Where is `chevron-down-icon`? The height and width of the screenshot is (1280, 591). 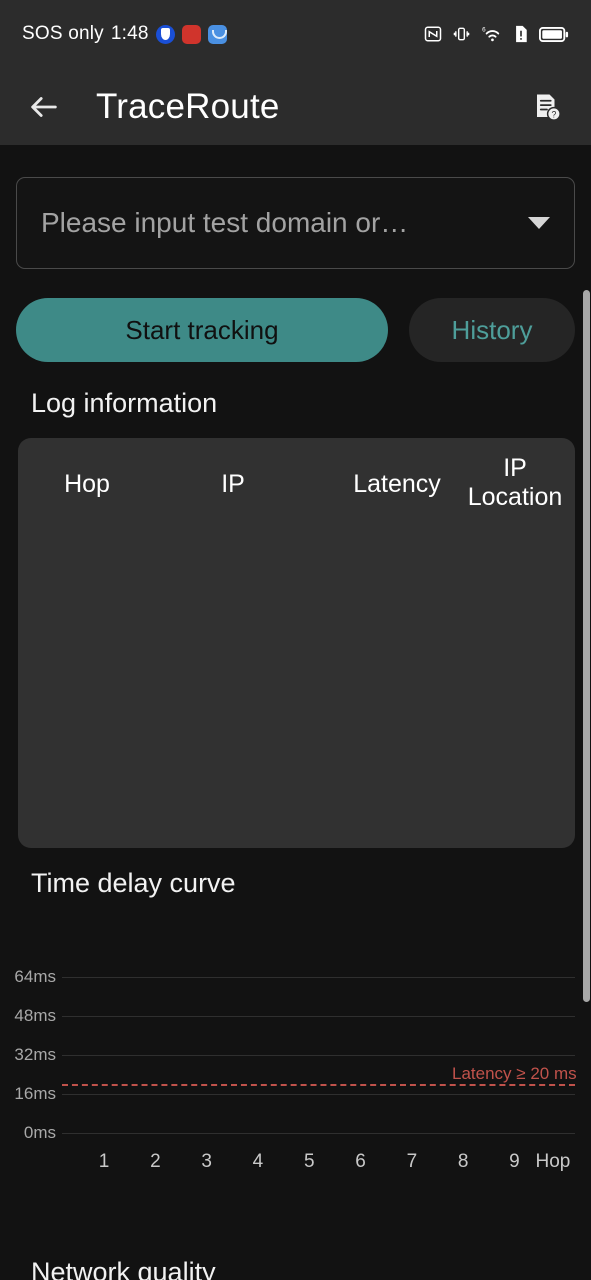
chevron-down-icon is located at coordinates (539, 223).